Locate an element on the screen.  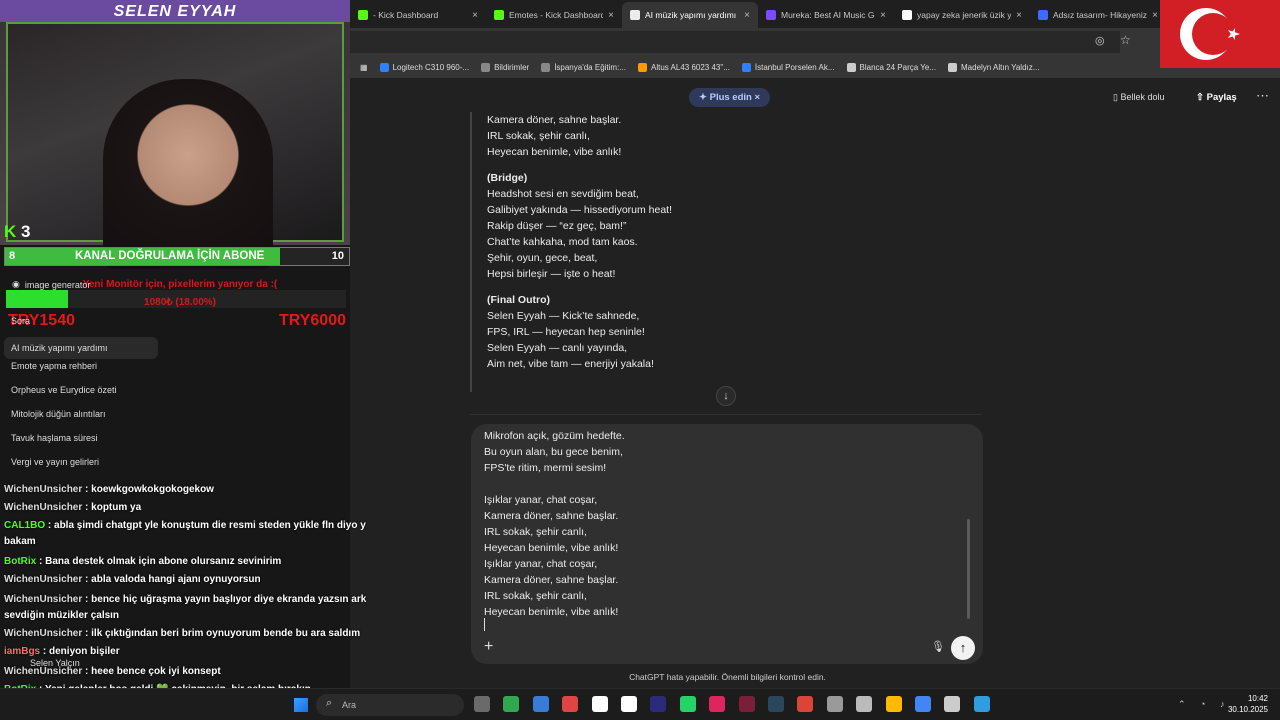
clock: 10:42 30.10.2025 is located at coordinates (1248, 704).